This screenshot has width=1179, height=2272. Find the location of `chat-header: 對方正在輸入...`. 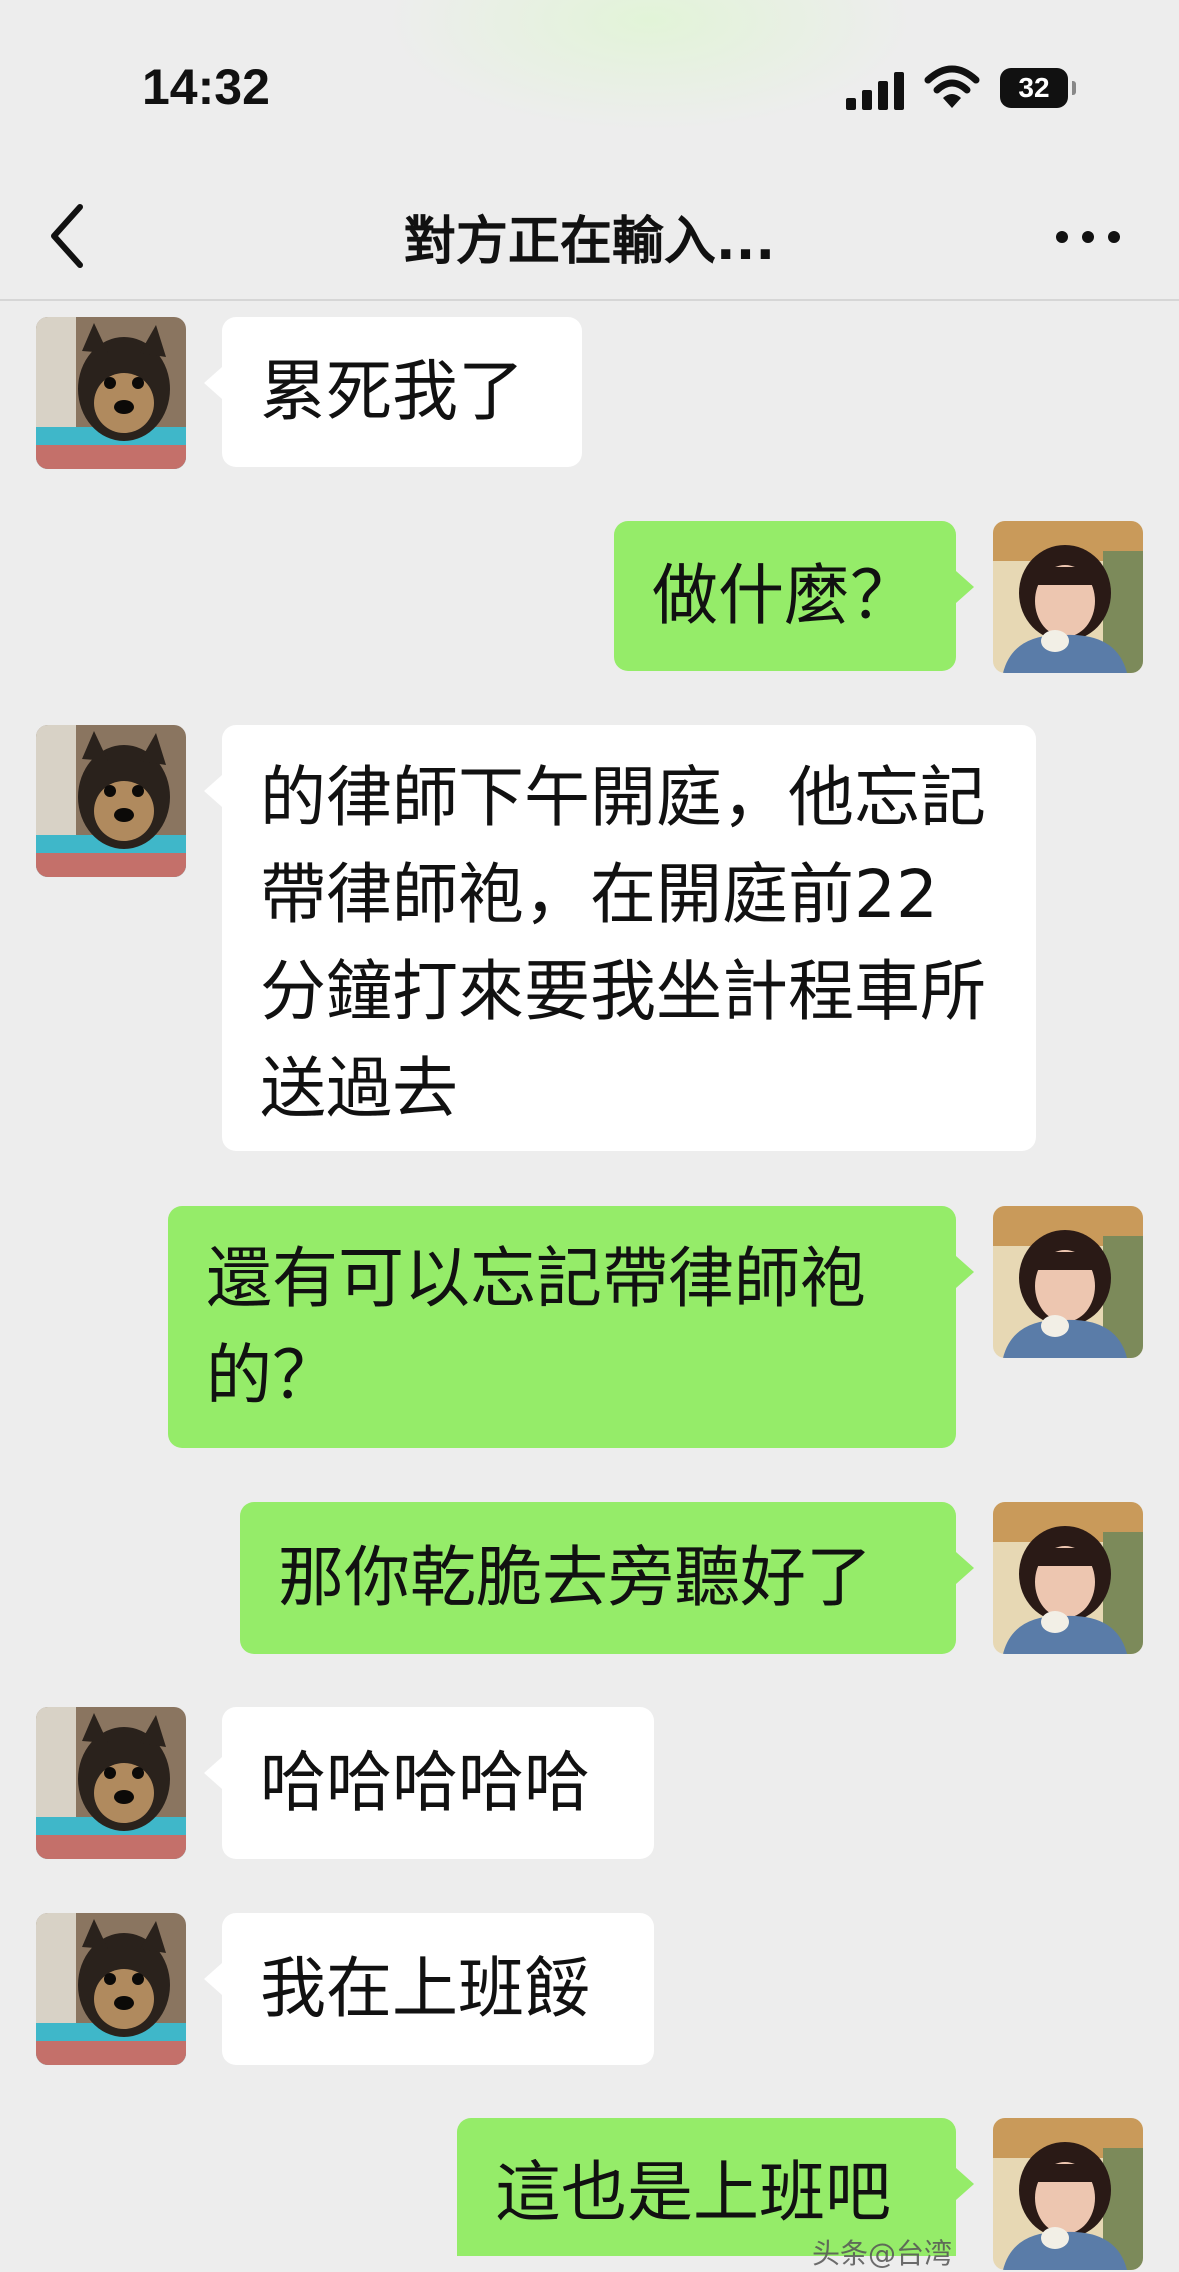

chat-header: 對方正在輸入... is located at coordinates (589, 238).